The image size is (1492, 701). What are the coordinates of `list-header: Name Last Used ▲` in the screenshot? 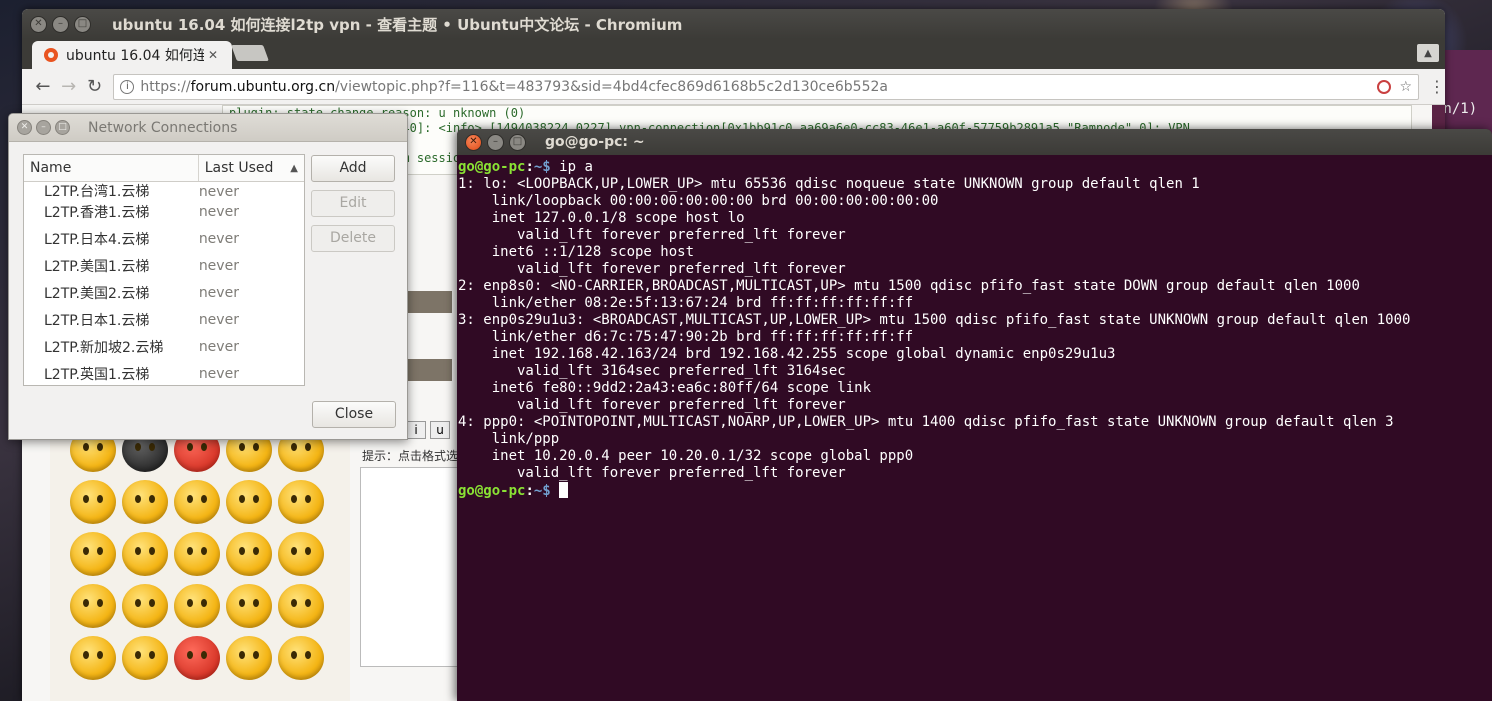 It's located at (164, 168).